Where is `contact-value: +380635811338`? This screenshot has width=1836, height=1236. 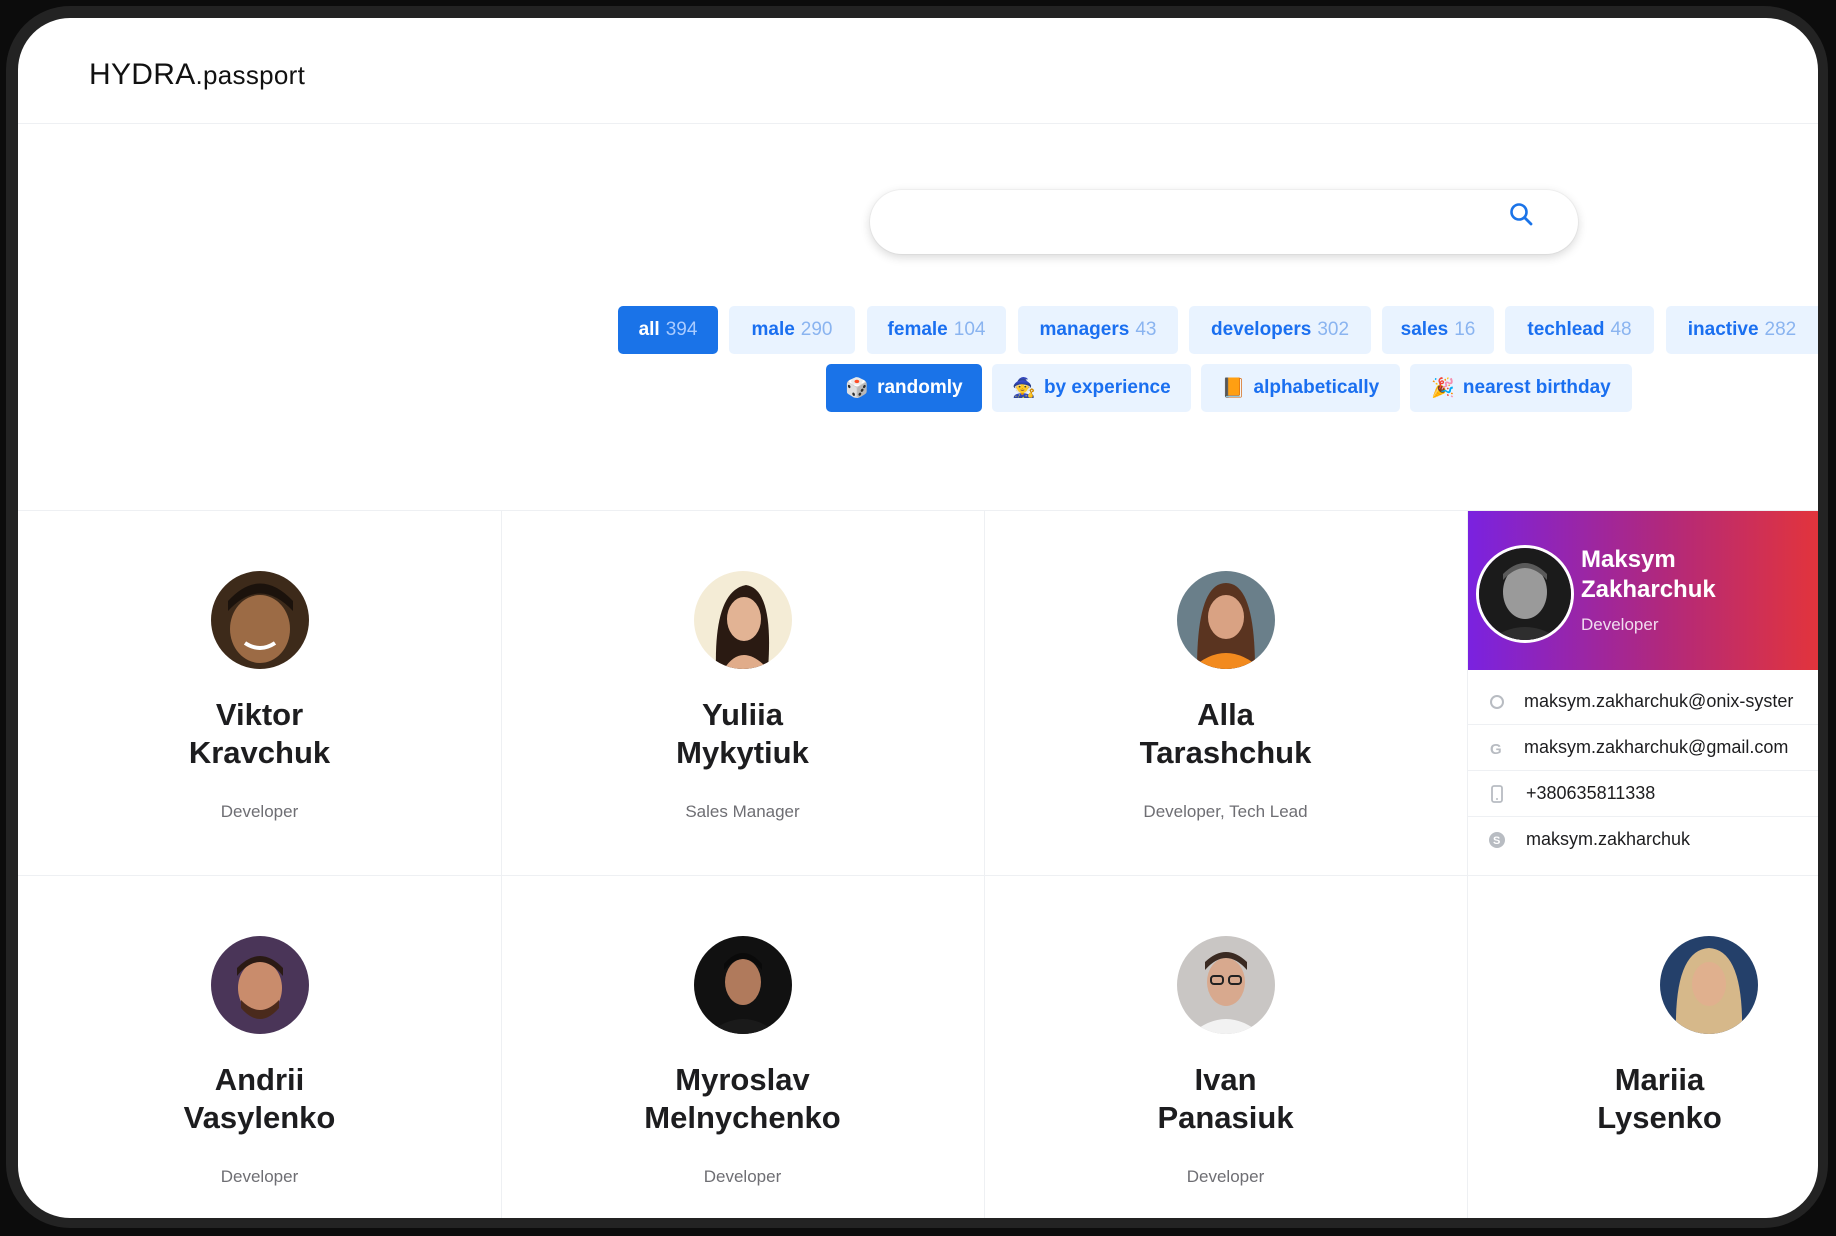
contact-value: +380635811338 is located at coordinates (1591, 793).